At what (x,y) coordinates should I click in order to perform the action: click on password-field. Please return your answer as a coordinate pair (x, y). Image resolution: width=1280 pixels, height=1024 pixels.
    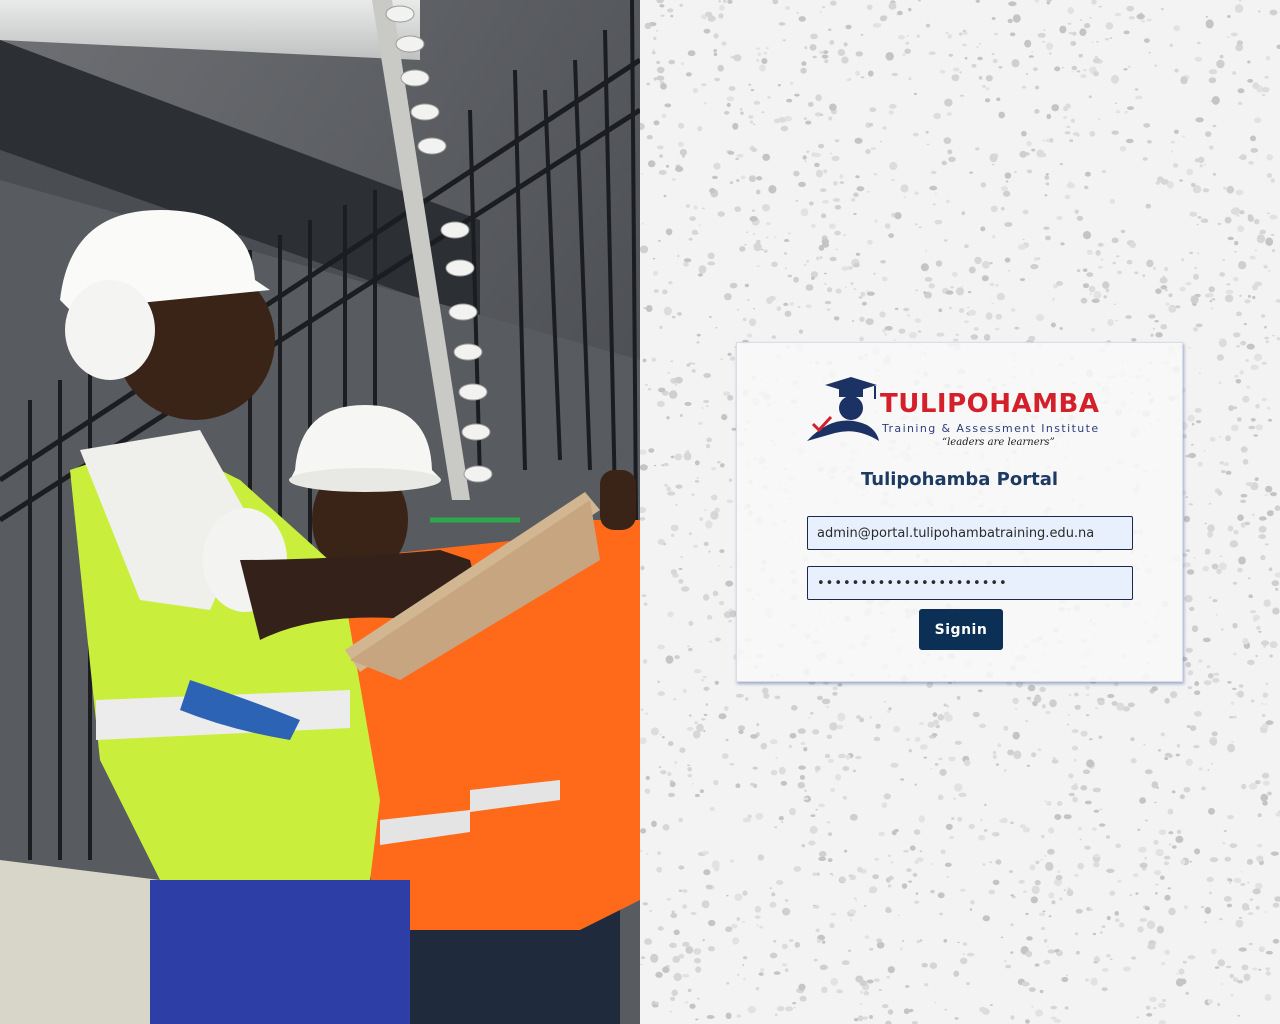
    Looking at the image, I should click on (970, 583).